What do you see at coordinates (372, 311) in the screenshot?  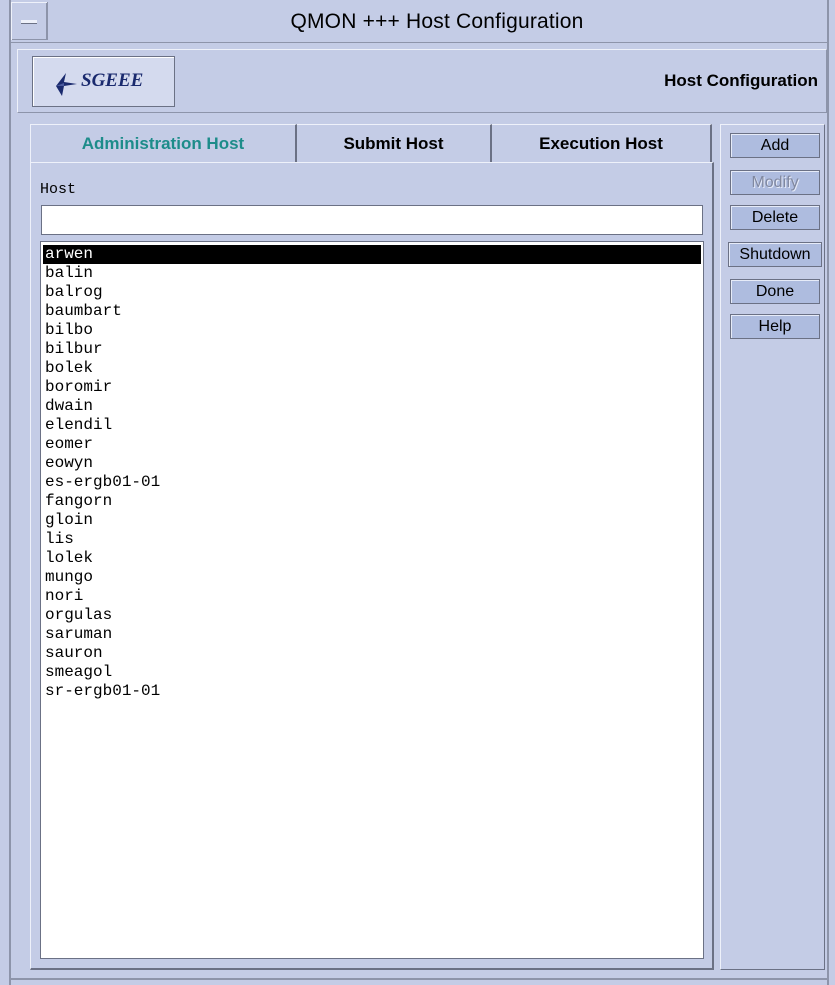 I see `host-list-item: baumbart` at bounding box center [372, 311].